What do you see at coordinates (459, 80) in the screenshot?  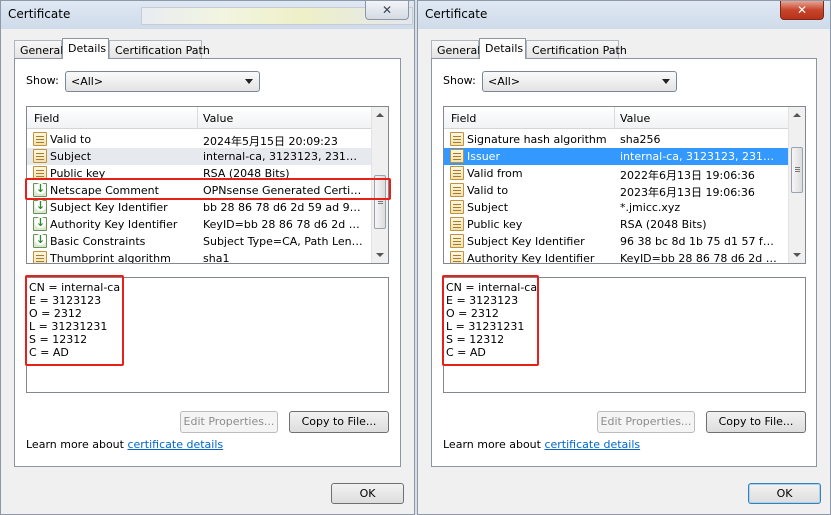 I see `show-label: Show:` at bounding box center [459, 80].